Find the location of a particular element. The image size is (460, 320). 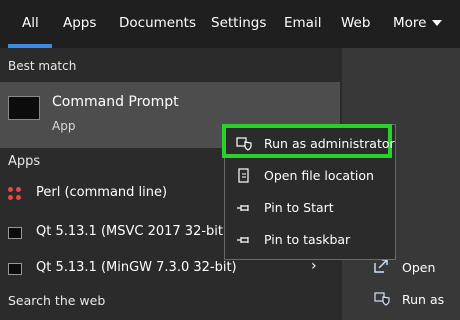

tab-documents: Documents is located at coordinates (157, 23).